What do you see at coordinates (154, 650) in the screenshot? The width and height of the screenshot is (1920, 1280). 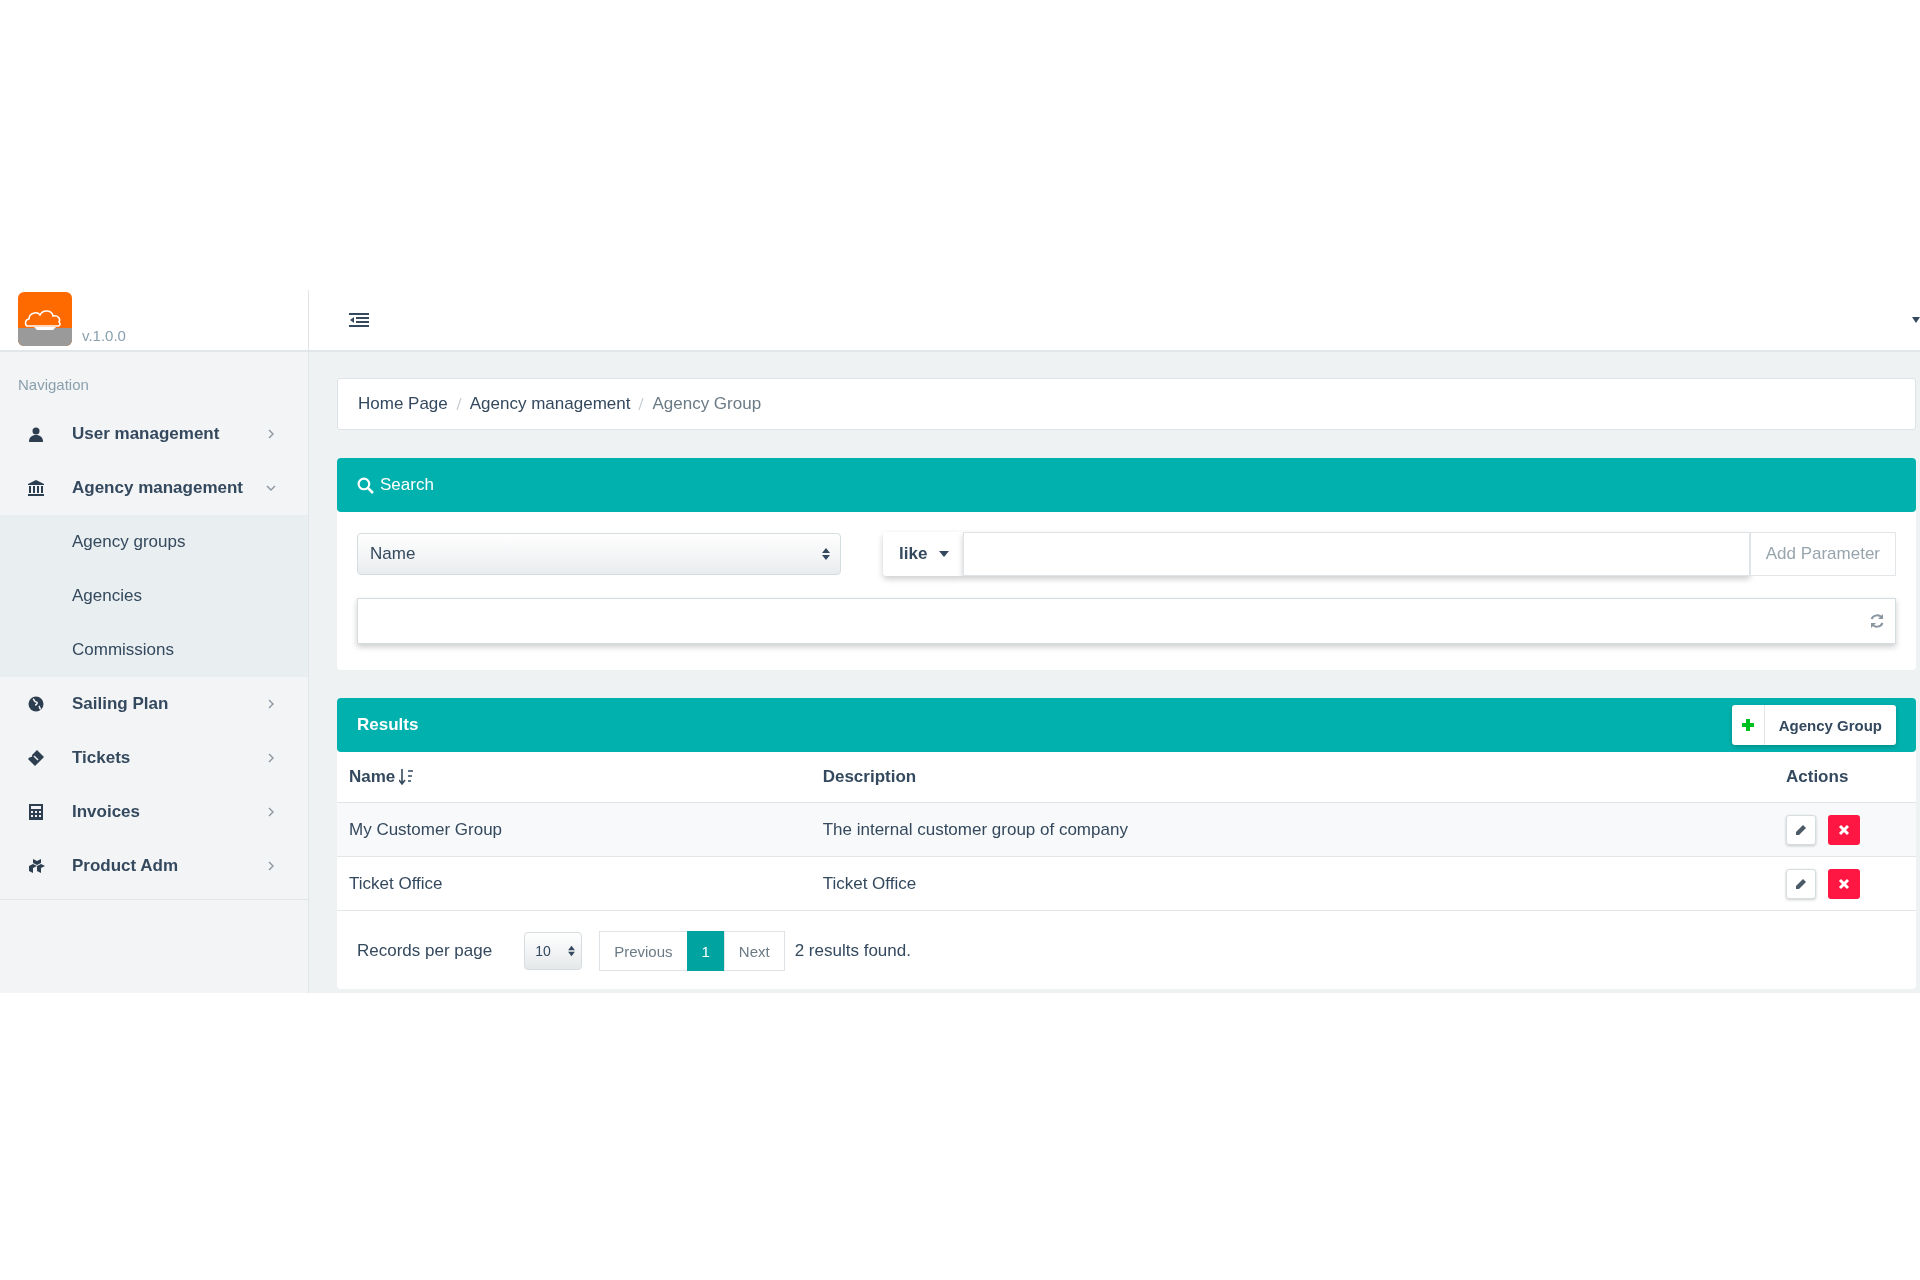 I see `sidebar-subitem: Commissions` at bounding box center [154, 650].